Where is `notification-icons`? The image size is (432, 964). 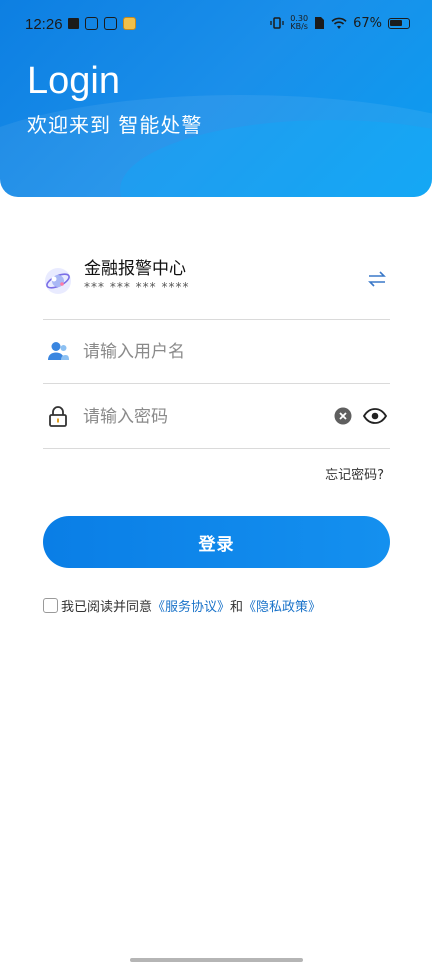
notification-icons is located at coordinates (102, 23).